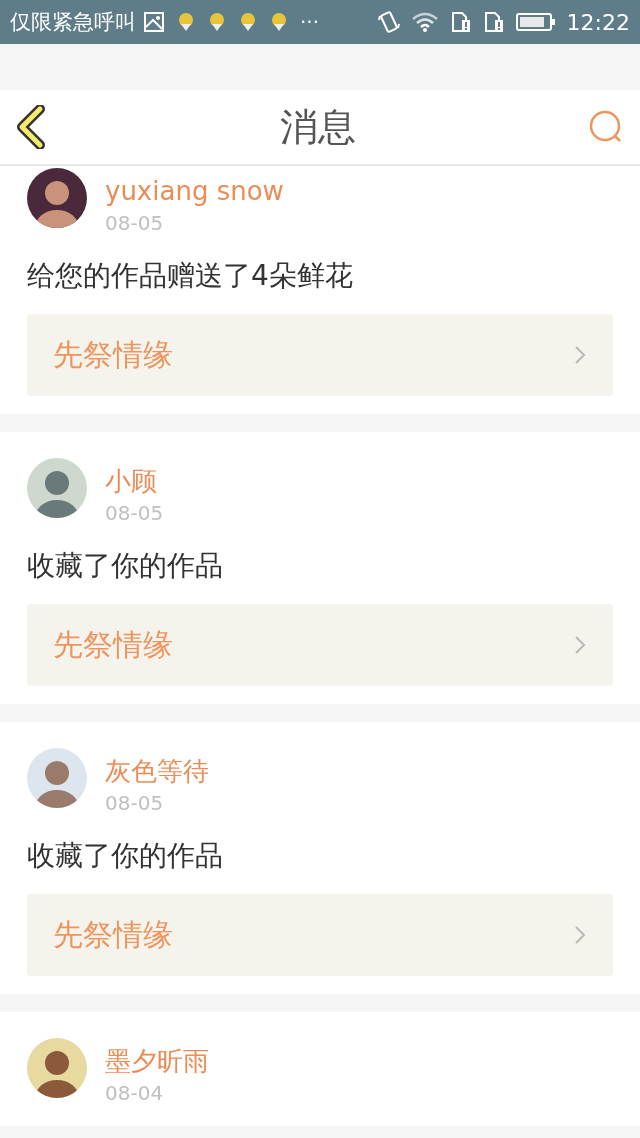  What do you see at coordinates (535, 22) in the screenshot?
I see `battery-icon` at bounding box center [535, 22].